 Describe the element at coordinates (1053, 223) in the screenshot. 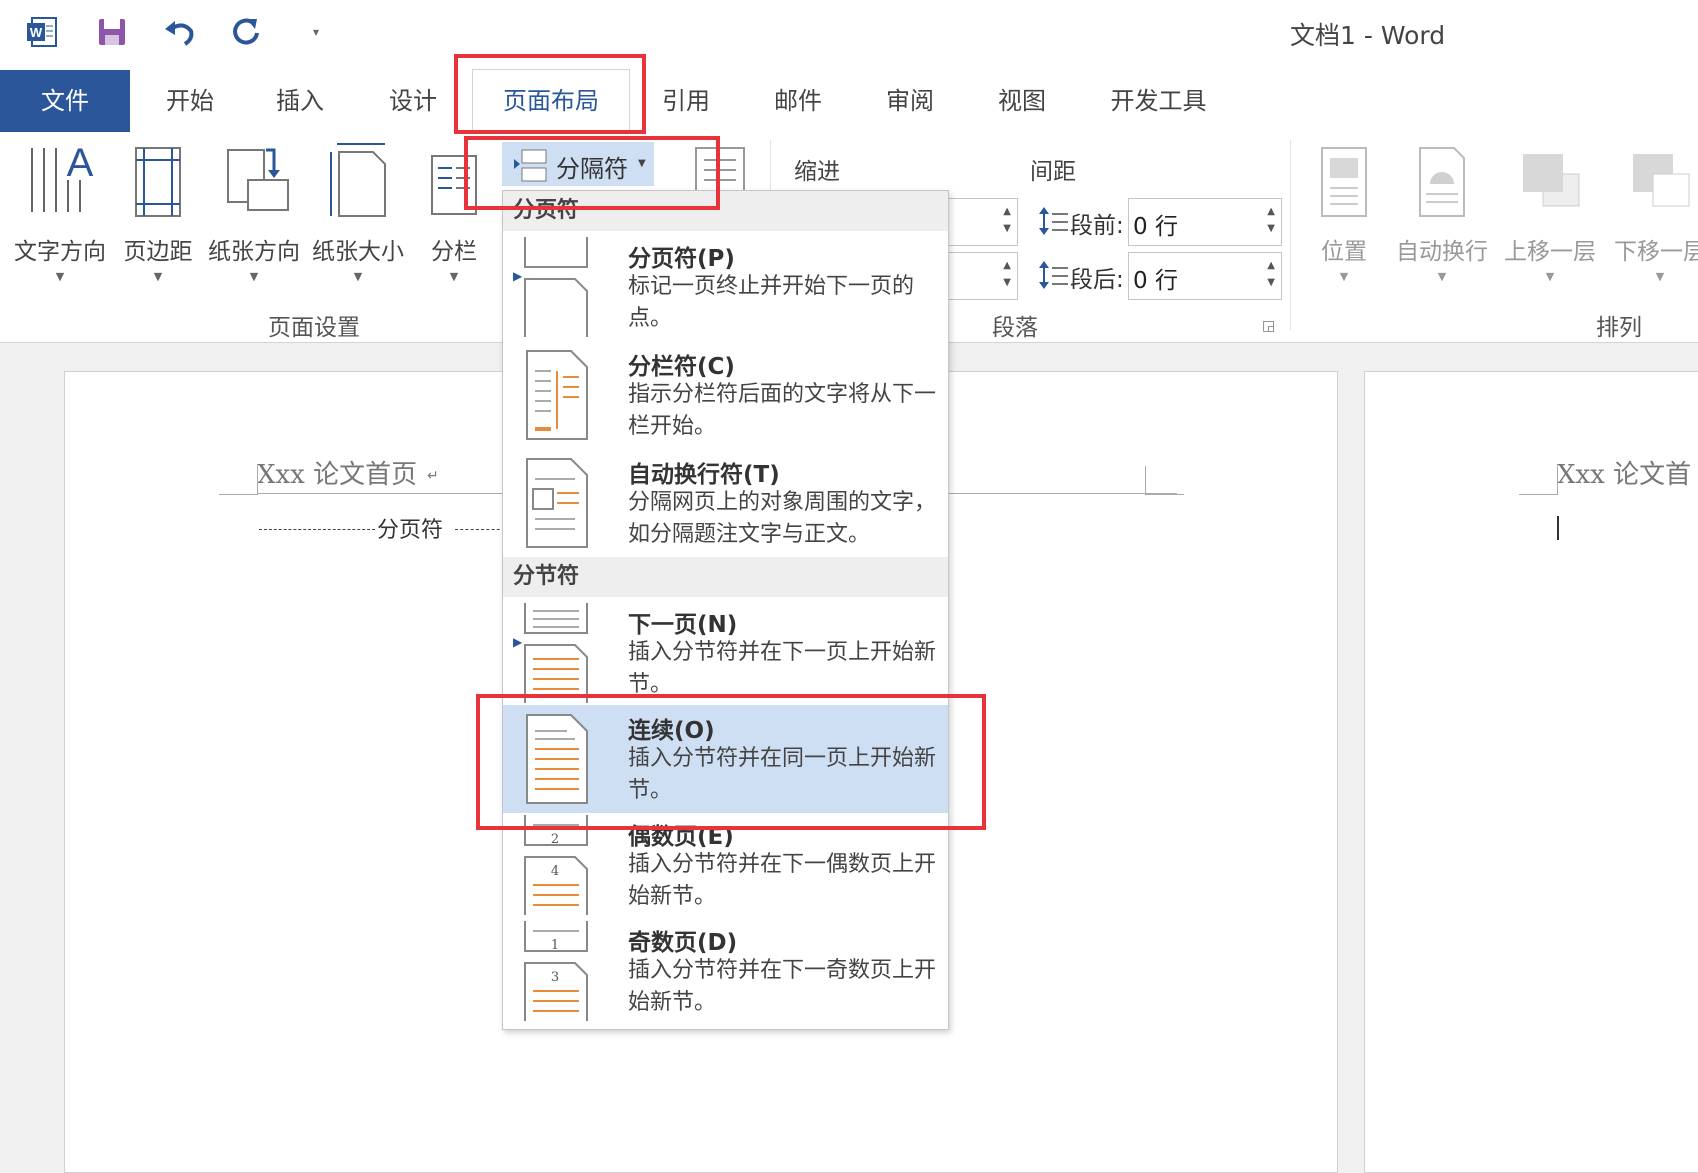

I see `spacing-before-icon` at that location.